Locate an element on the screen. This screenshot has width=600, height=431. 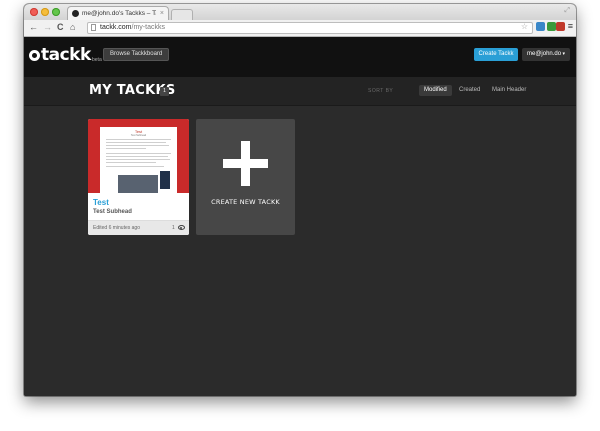
tab-close-icon: × is located at coordinates (162, 13).